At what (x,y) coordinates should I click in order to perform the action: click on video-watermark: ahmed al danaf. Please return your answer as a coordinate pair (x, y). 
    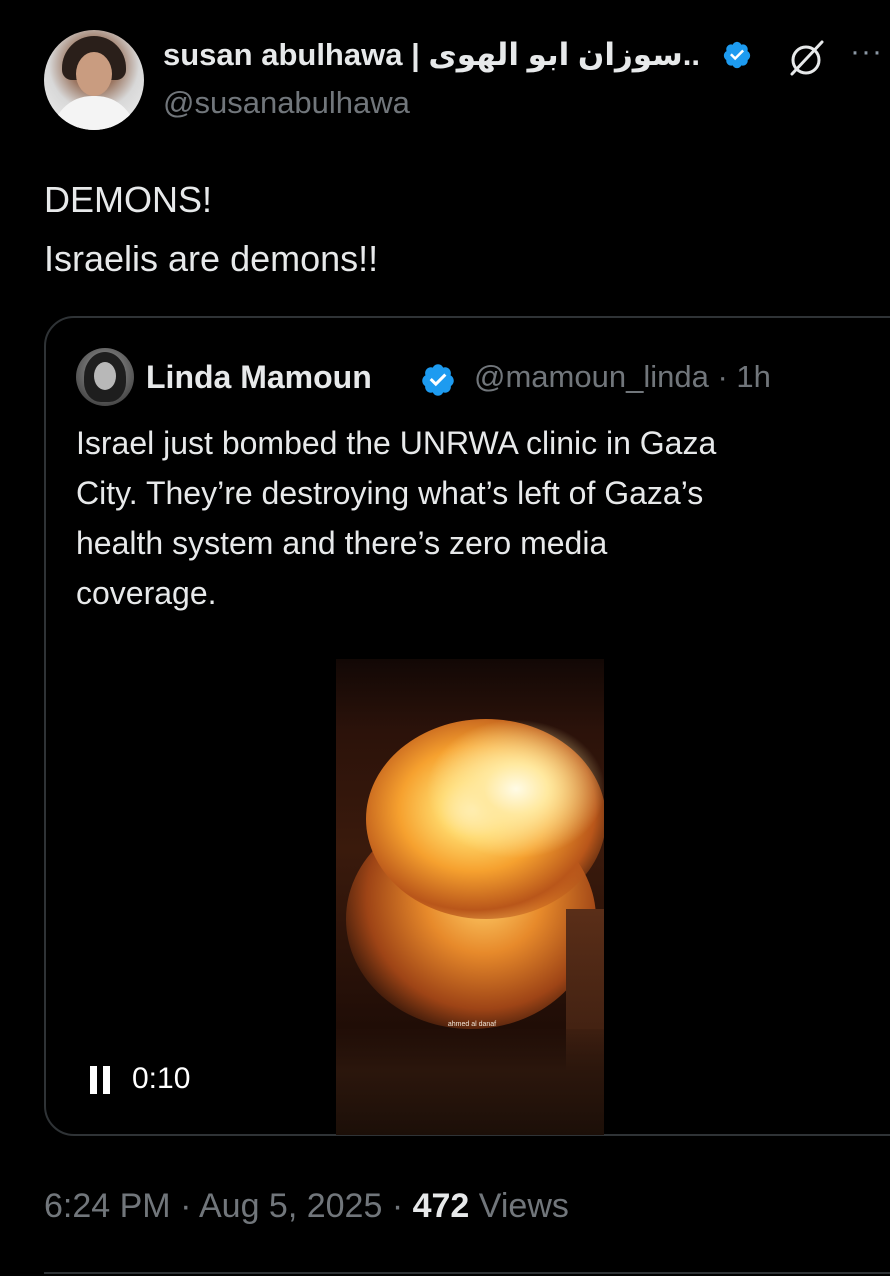
    Looking at the image, I should click on (472, 1024).